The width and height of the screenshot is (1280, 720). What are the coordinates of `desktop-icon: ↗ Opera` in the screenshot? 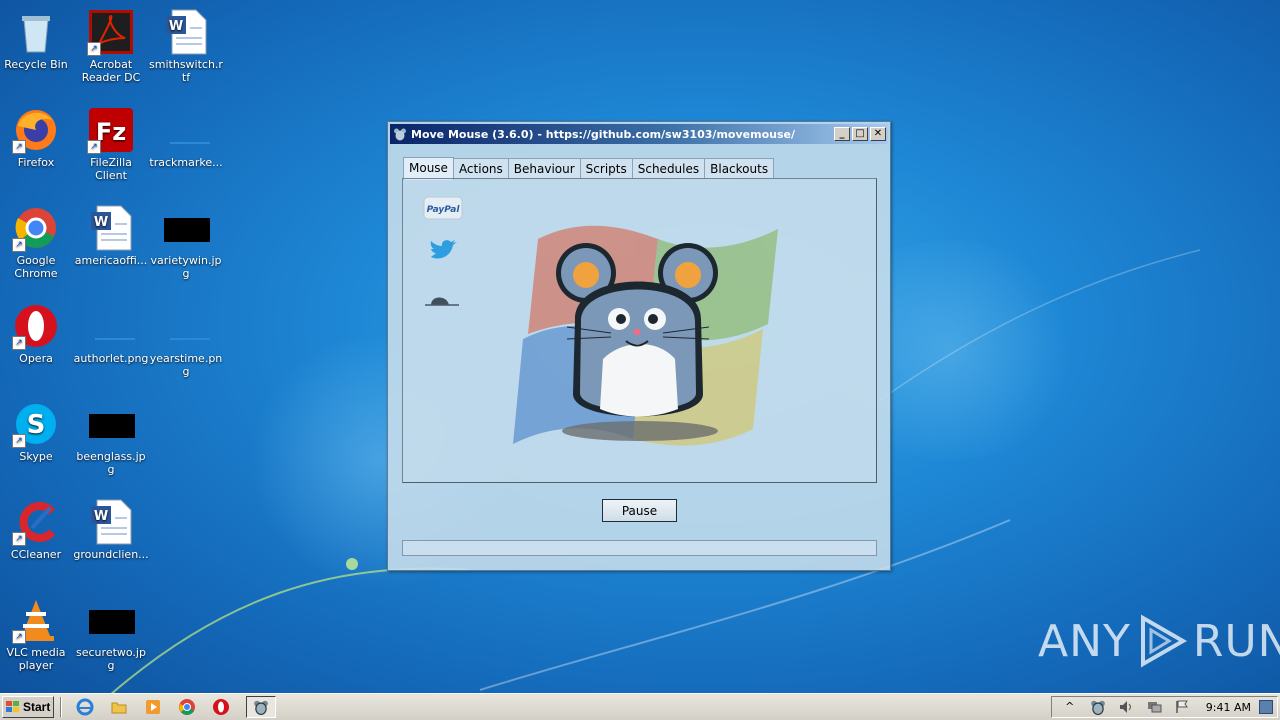 It's located at (37, 333).